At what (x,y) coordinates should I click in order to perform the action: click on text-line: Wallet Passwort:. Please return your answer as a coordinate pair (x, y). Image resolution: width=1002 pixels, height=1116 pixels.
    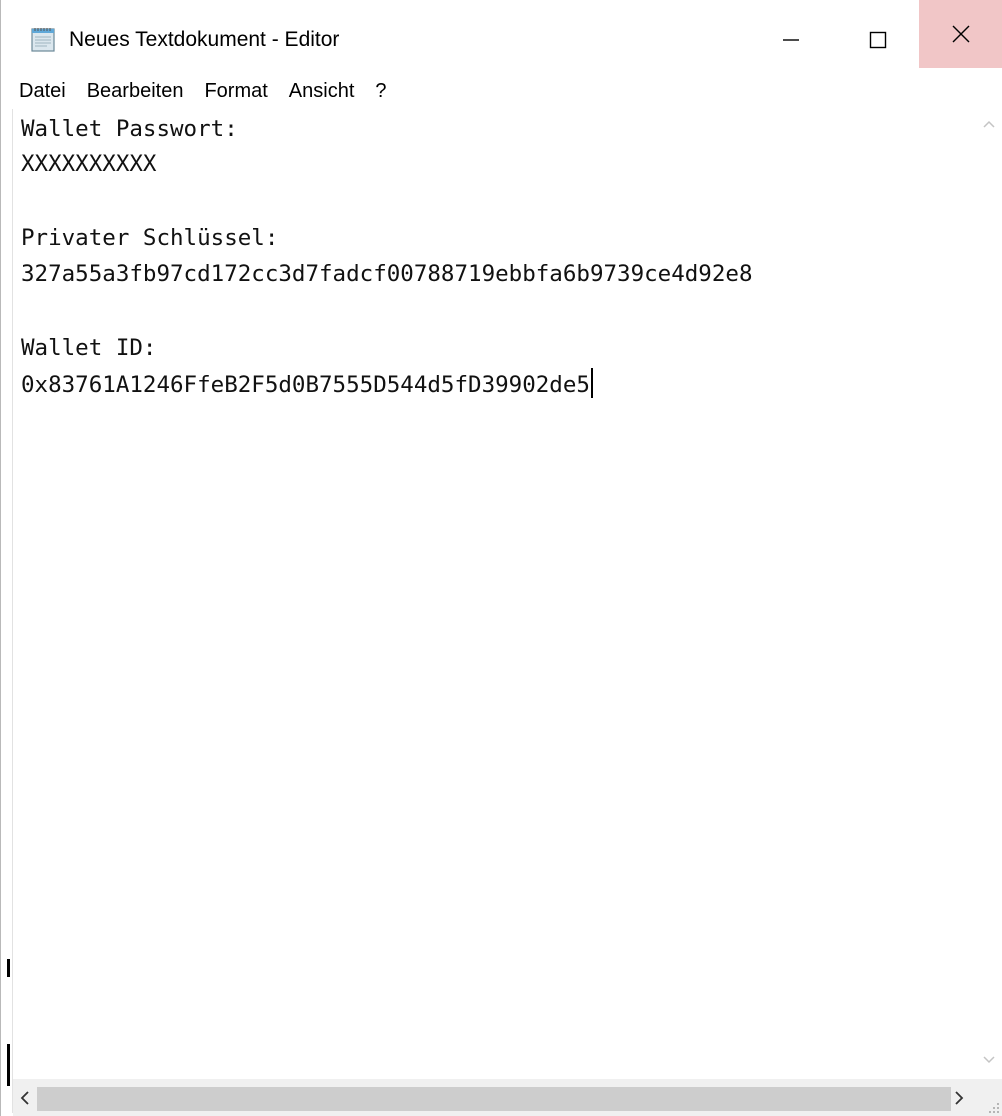
    Looking at the image, I should click on (129, 129).